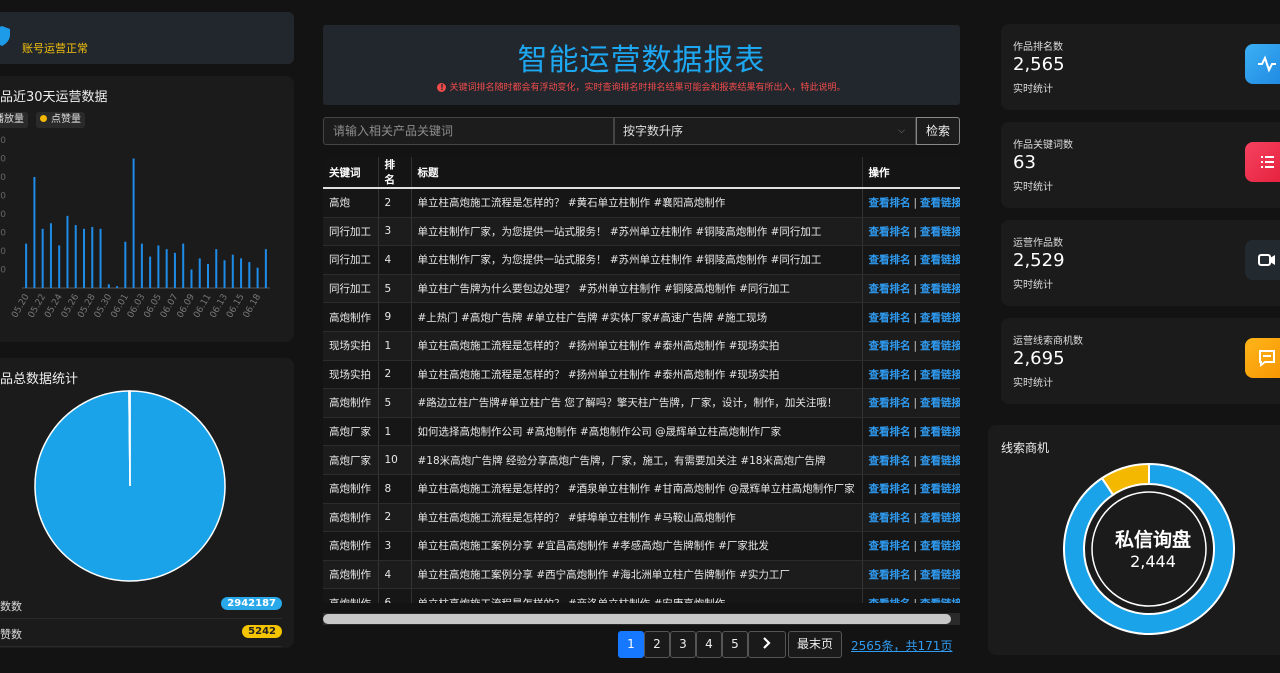 The image size is (1280, 673). I want to click on column-header-keyword: 关键词, so click(351, 173).